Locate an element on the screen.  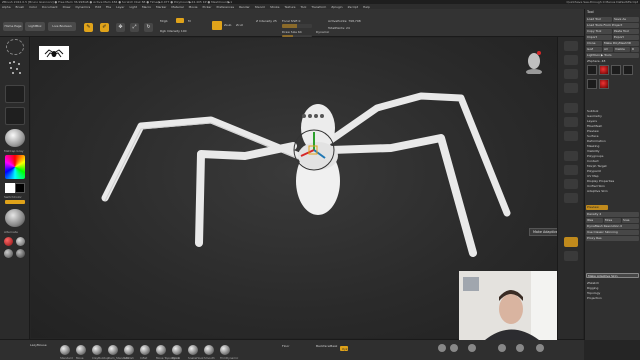
copy-tool-button: Copy Tool is located at coordinates (599, 31).